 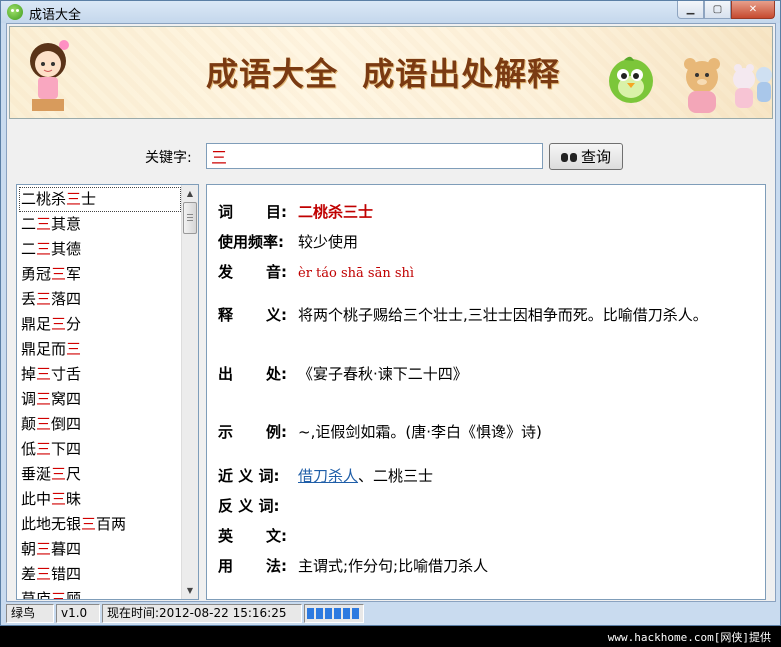 I want to click on window-title: 成语大全, so click(x=55, y=15).